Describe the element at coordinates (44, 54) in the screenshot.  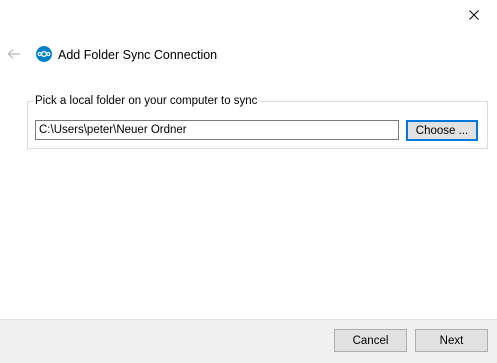
I see `nextcloud-logo-icon` at that location.